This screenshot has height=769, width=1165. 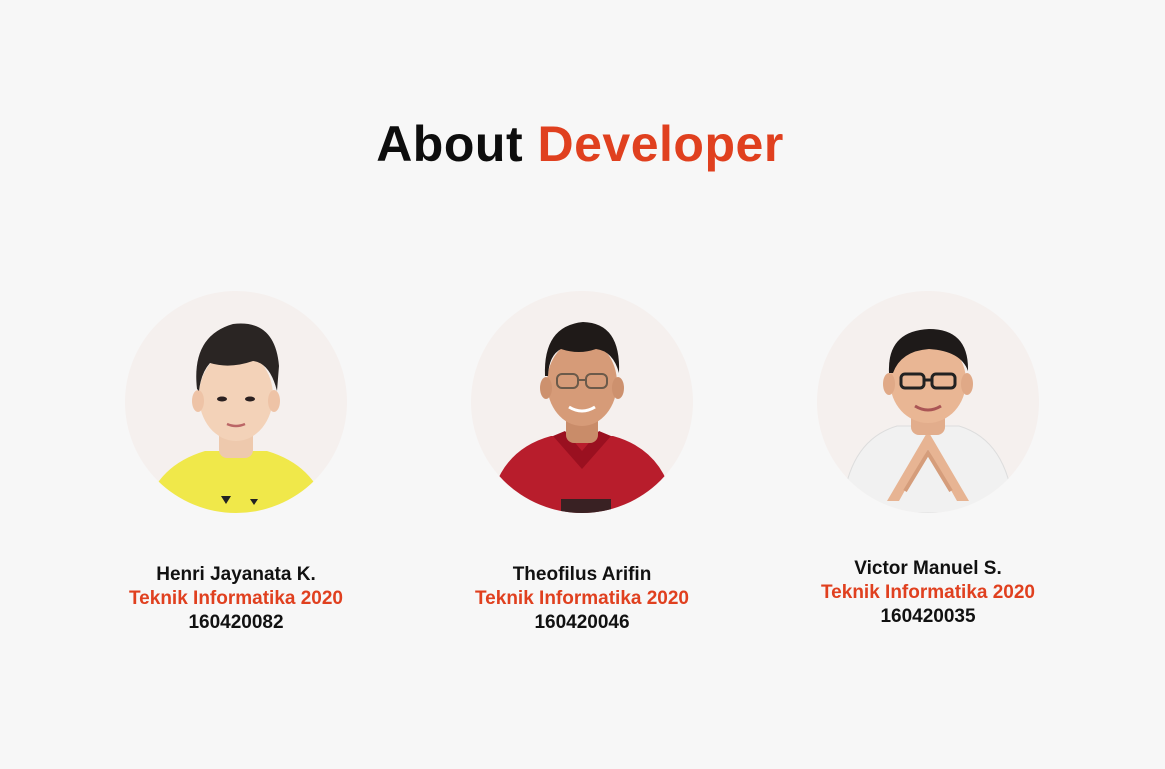 I want to click on title-accent: Developer, so click(x=660, y=144).